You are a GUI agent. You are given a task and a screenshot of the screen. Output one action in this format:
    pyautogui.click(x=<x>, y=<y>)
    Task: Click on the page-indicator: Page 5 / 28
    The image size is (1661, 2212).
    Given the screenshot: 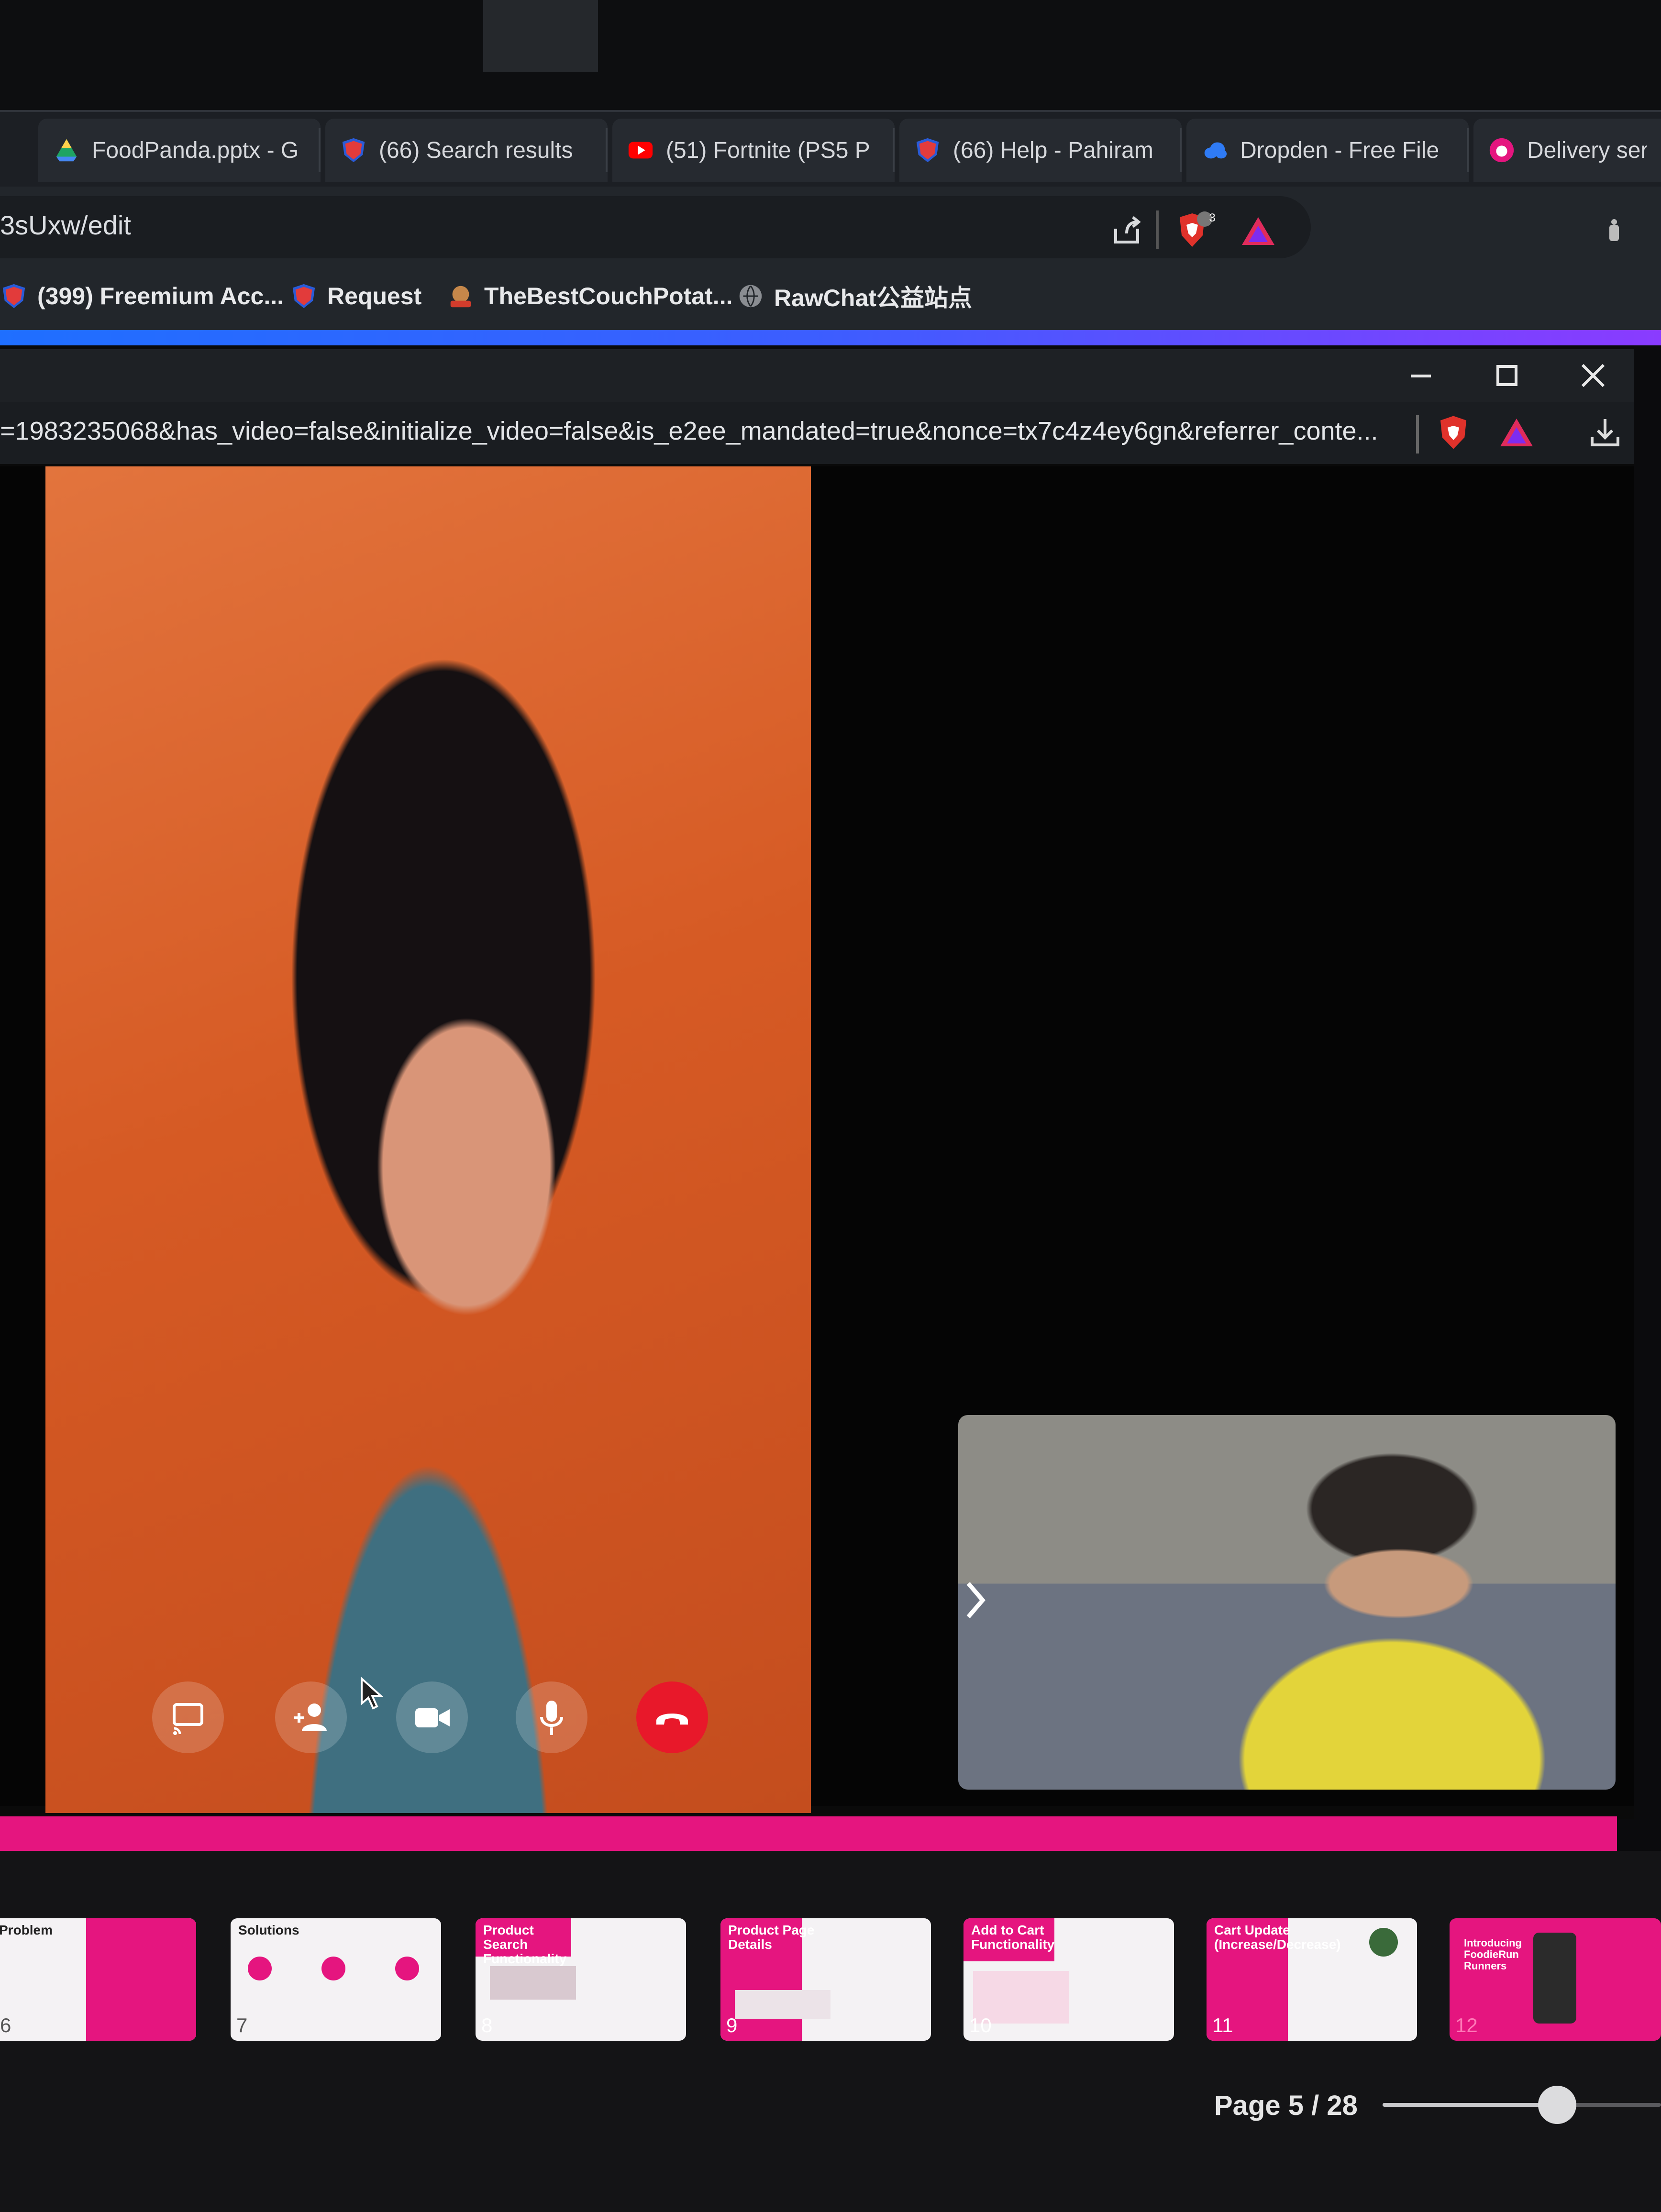 What is the action you would take?
    pyautogui.click(x=1286, y=2105)
    